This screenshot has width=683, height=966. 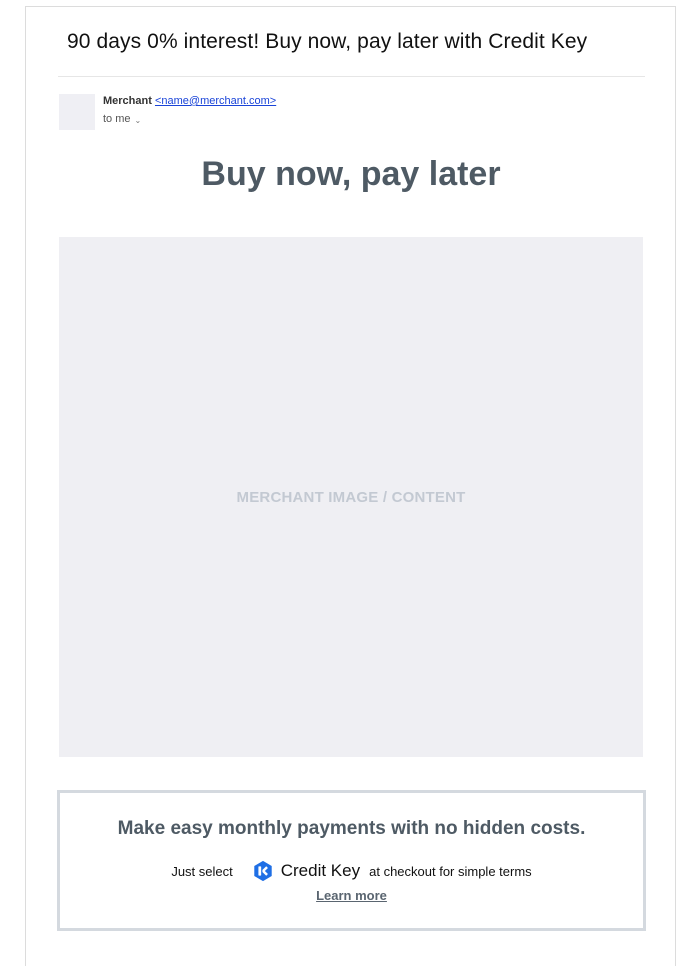 I want to click on credit-key-logo: Credit Key, so click(x=306, y=871).